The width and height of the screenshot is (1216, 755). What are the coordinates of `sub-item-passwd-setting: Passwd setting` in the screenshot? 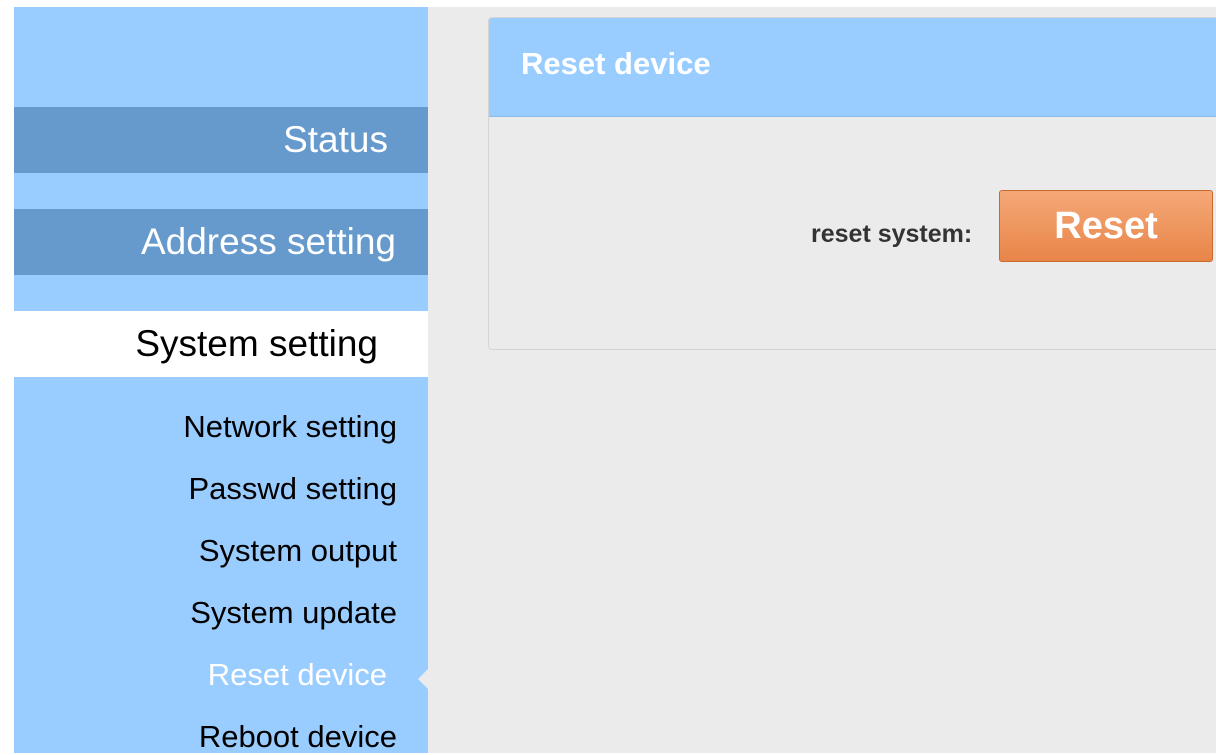 It's located at (293, 489).